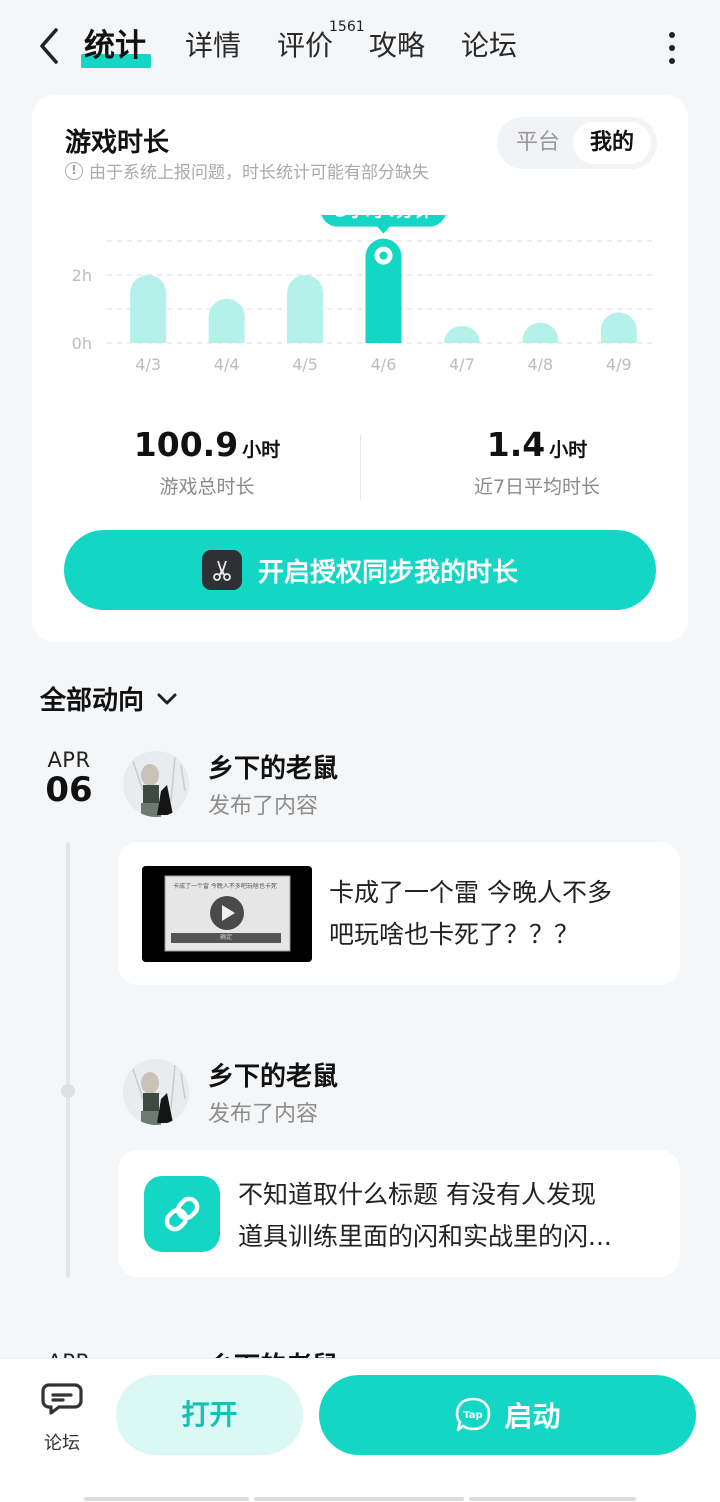 The width and height of the screenshot is (720, 1502). Describe the element at coordinates (261, 450) in the screenshot. I see `total-playtime-unit: 小时` at that location.